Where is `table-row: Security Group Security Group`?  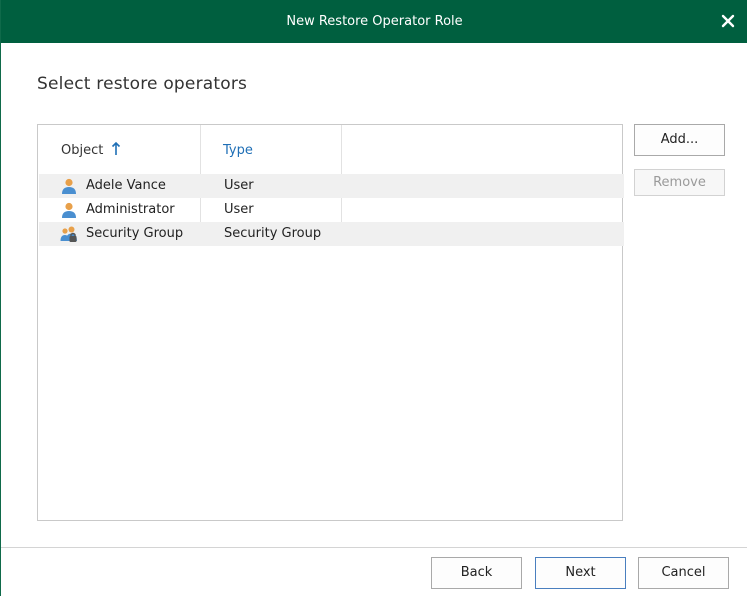 table-row: Security Group Security Group is located at coordinates (331, 234).